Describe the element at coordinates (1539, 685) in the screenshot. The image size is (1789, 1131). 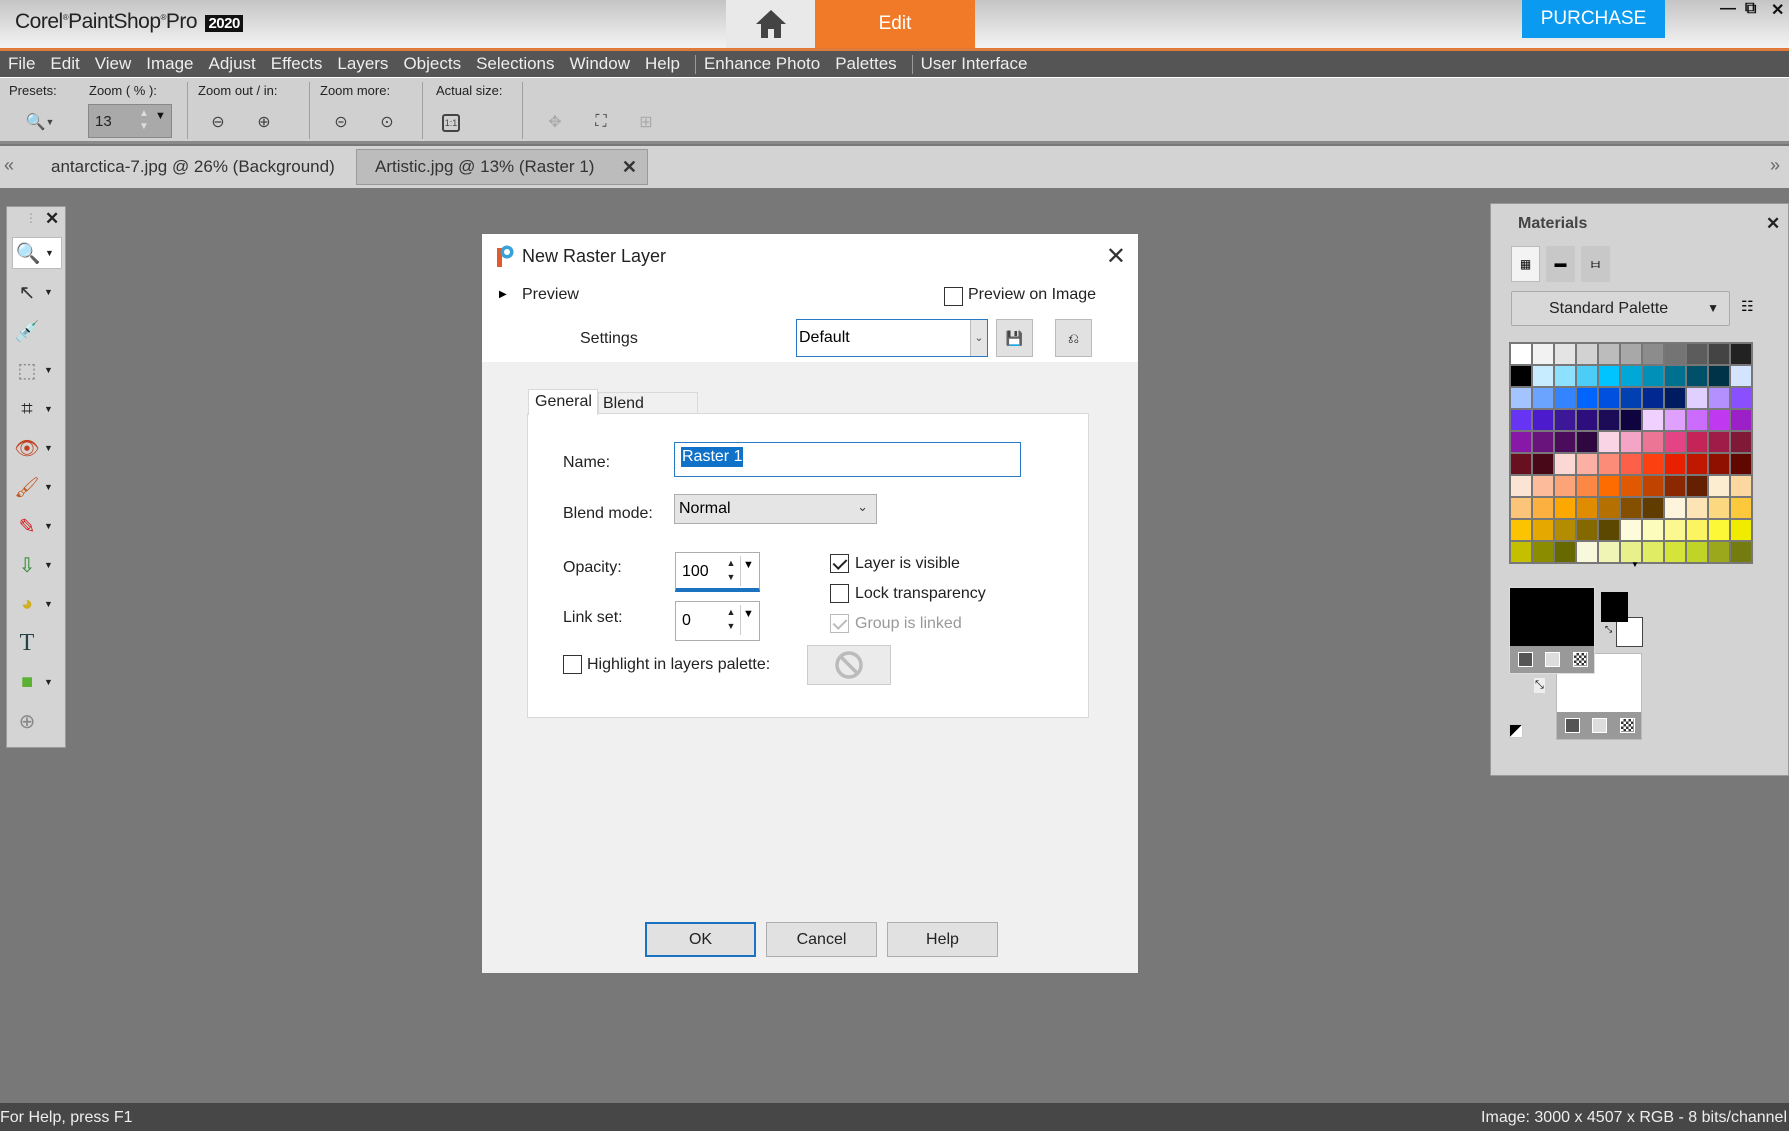
I see `swap-materials-icon: ⤡` at that location.